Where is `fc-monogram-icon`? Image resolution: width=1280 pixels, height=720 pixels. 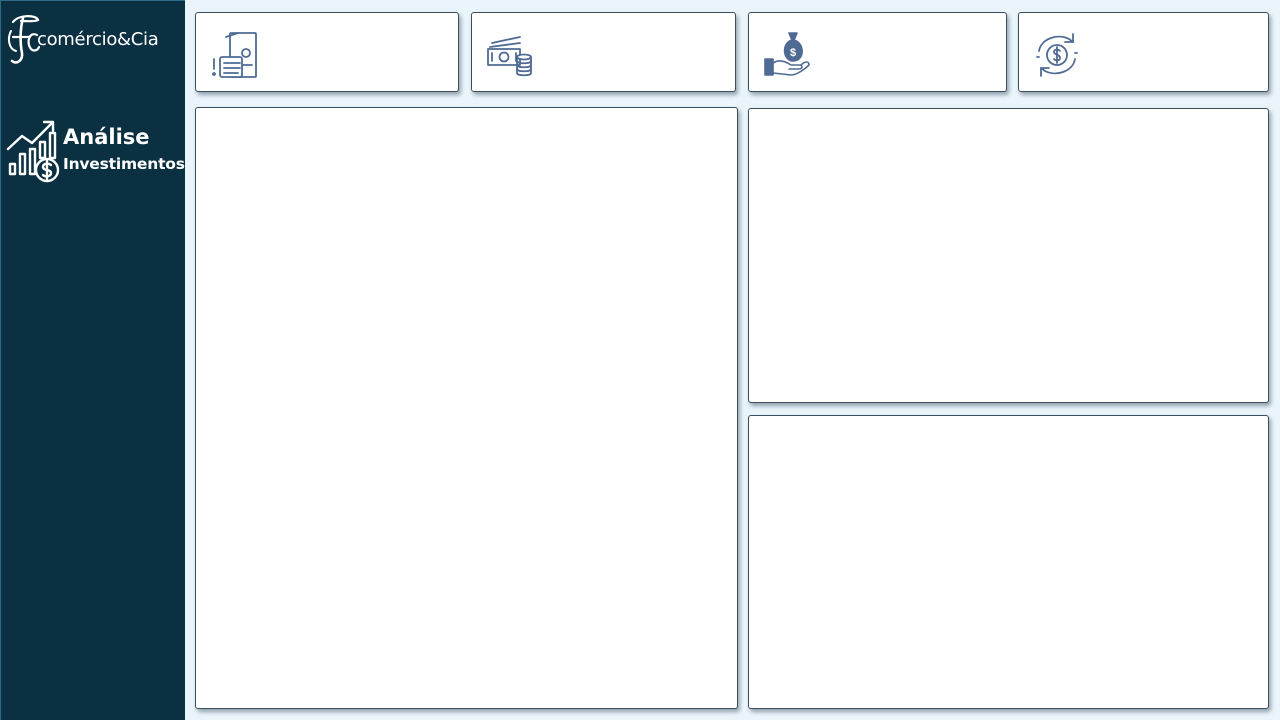
fc-monogram-icon is located at coordinates (24, 39).